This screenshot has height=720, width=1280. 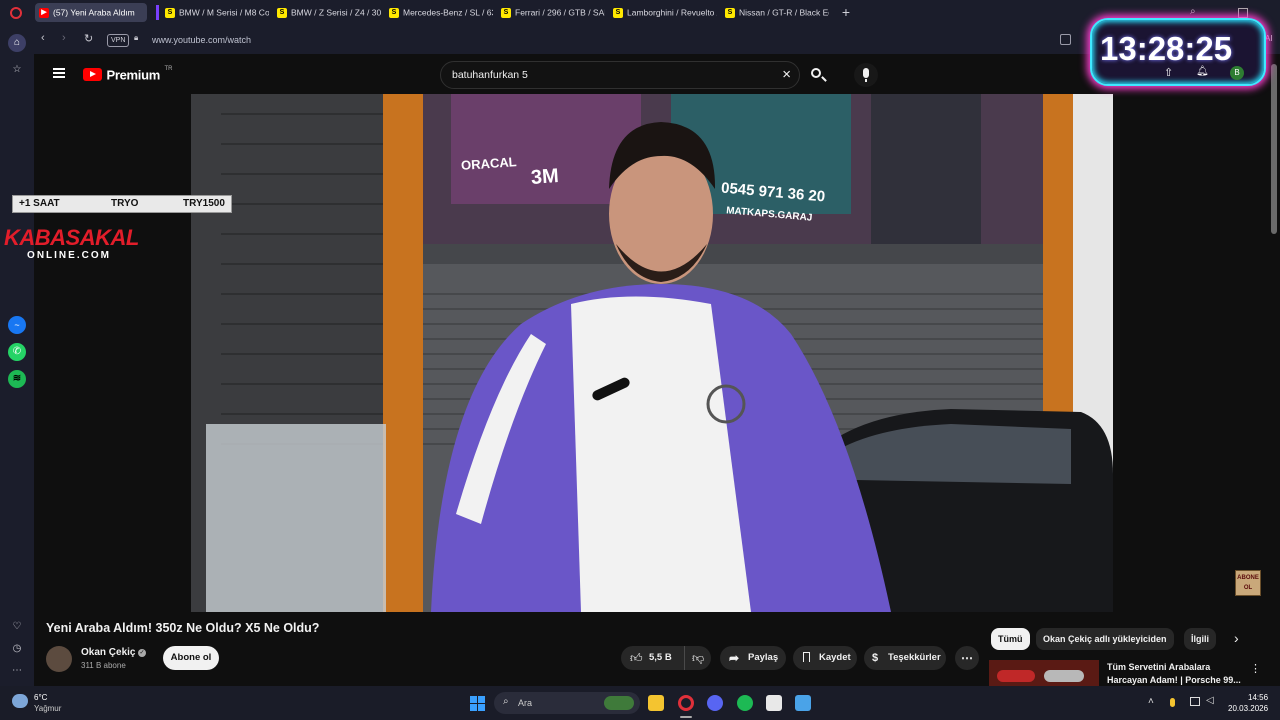 I want to click on taskbar-time: 14:56, so click(x=1258, y=697).